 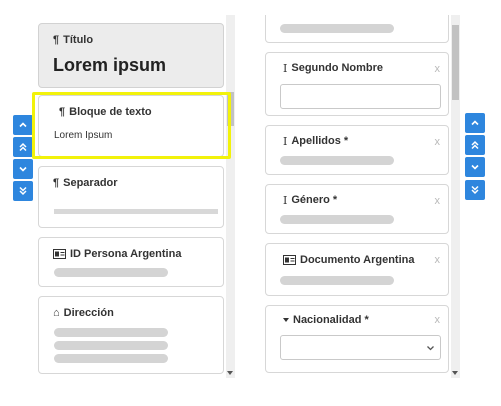 What do you see at coordinates (357, 260) in the screenshot?
I see `form-field-documento-label: Documento Argentina` at bounding box center [357, 260].